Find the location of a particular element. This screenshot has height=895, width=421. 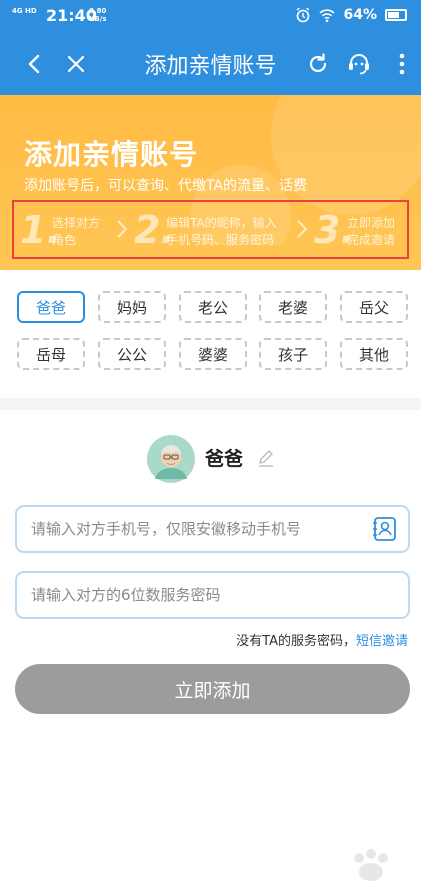

network-indicator: 4G HD is located at coordinates (24, 11).